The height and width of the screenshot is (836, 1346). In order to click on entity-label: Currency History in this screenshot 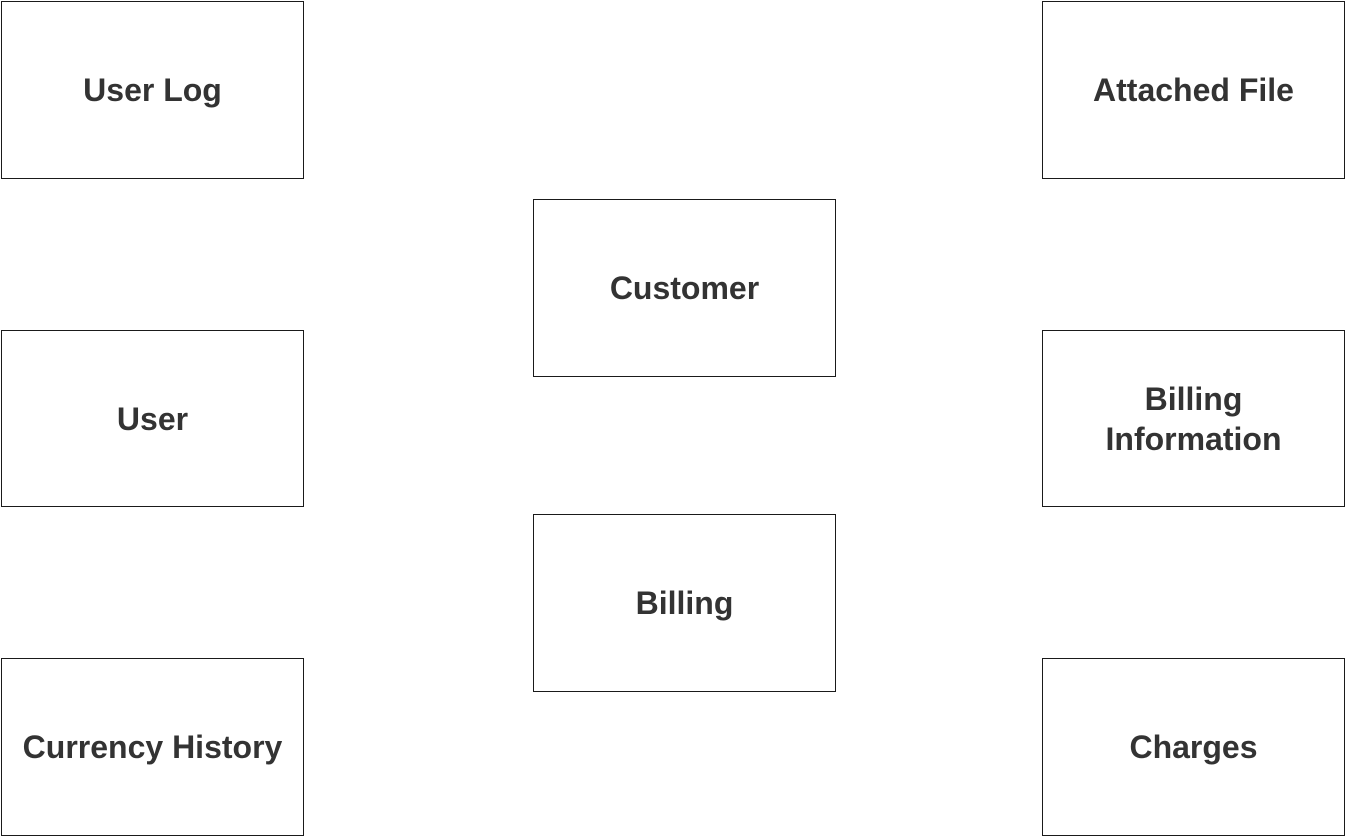, I will do `click(152, 747)`.